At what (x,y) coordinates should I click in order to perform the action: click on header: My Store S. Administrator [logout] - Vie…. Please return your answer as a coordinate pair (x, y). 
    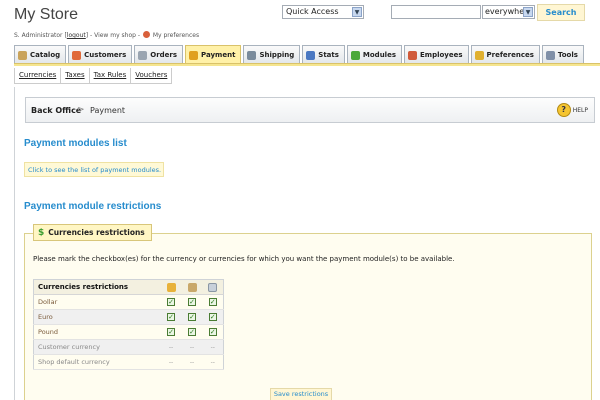
    Looking at the image, I should click on (300, 22).